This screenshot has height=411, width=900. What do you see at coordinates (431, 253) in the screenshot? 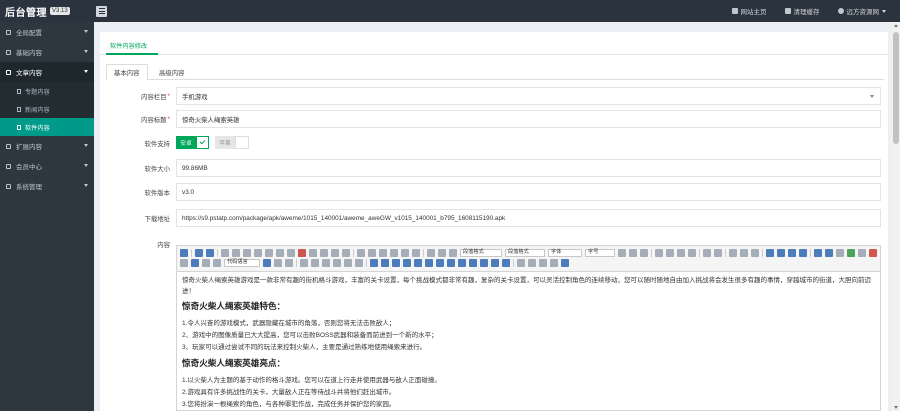
I see `row-spacing-top-icon` at bounding box center [431, 253].